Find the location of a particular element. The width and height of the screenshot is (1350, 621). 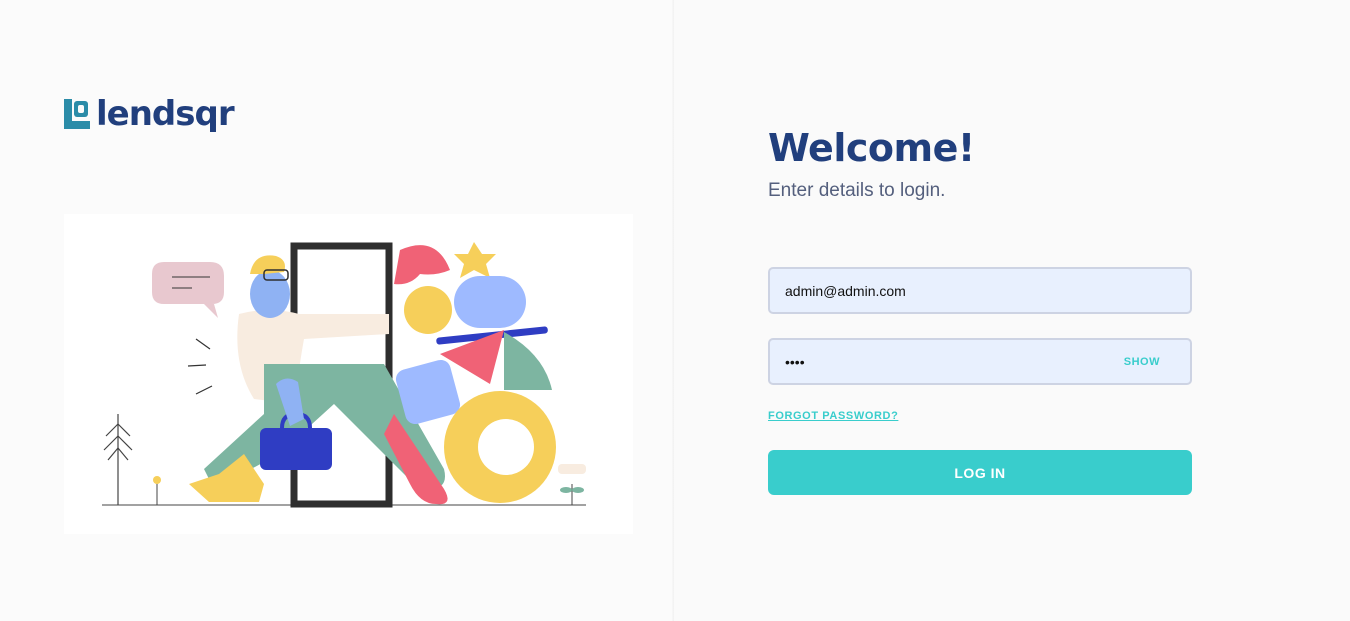

show-password-toggle: SHOW is located at coordinates (1142, 362).